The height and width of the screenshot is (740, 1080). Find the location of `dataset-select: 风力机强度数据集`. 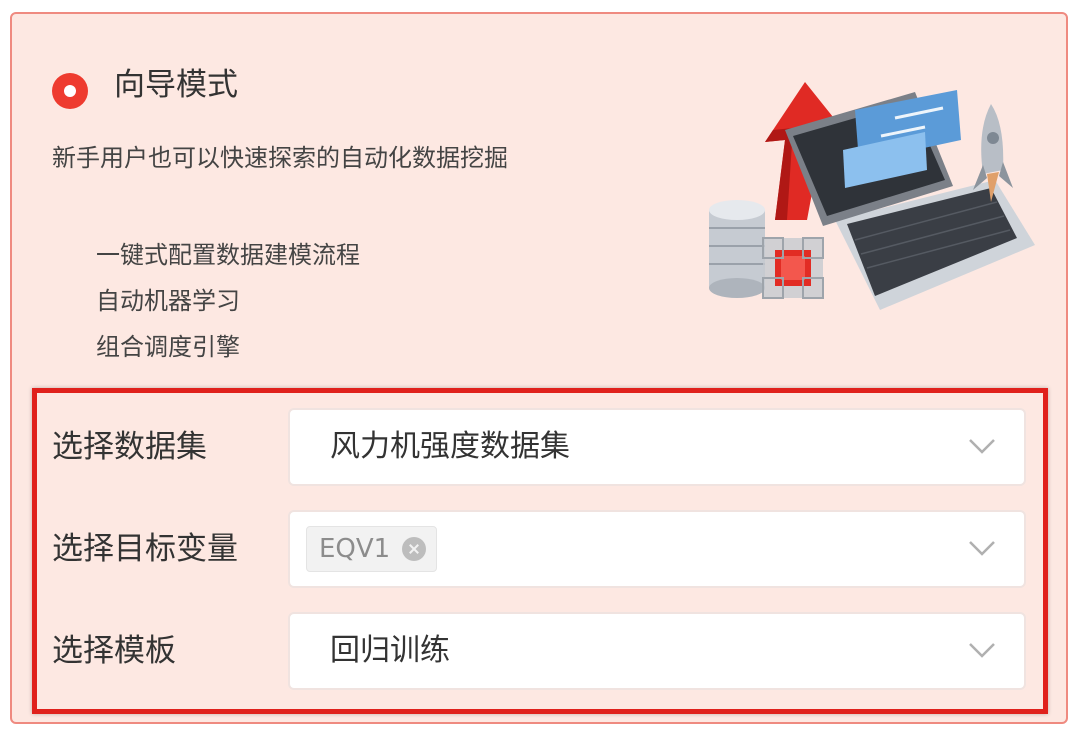

dataset-select: 风力机强度数据集 is located at coordinates (657, 447).